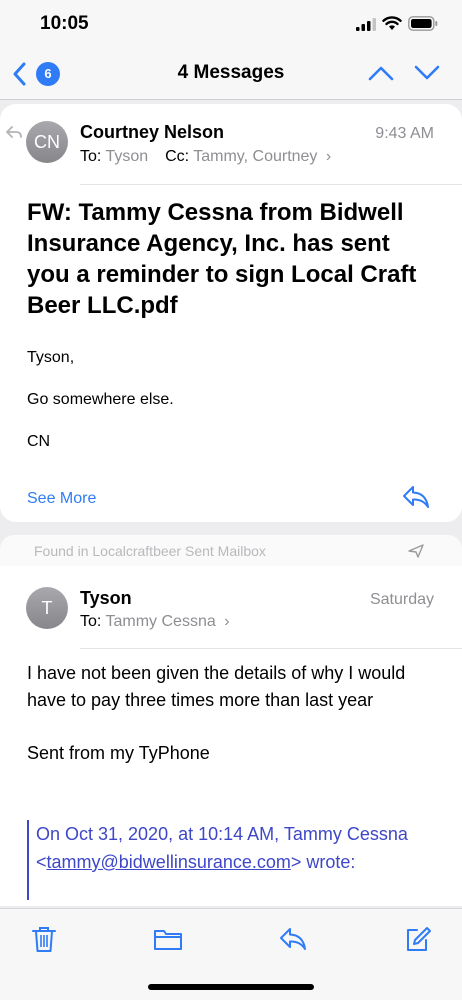 The image size is (462, 1000). What do you see at coordinates (331, 862) in the screenshot?
I see `quote-suffix: wrote:` at bounding box center [331, 862].